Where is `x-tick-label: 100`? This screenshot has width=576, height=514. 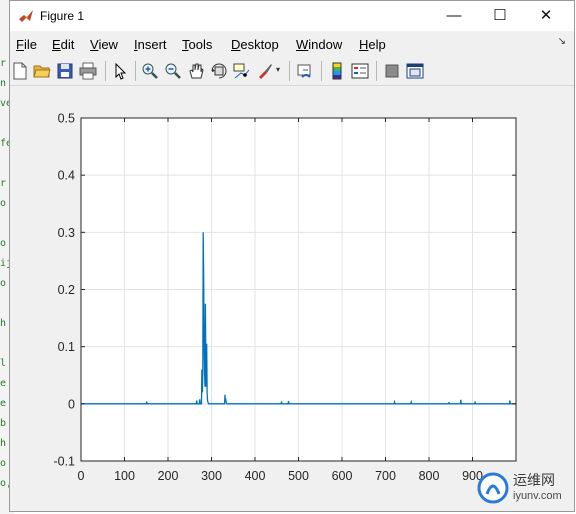
x-tick-label: 100 is located at coordinates (124, 476).